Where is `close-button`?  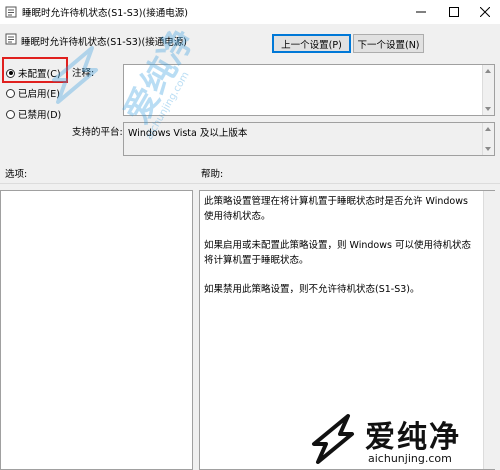
close-button is located at coordinates (484, 12).